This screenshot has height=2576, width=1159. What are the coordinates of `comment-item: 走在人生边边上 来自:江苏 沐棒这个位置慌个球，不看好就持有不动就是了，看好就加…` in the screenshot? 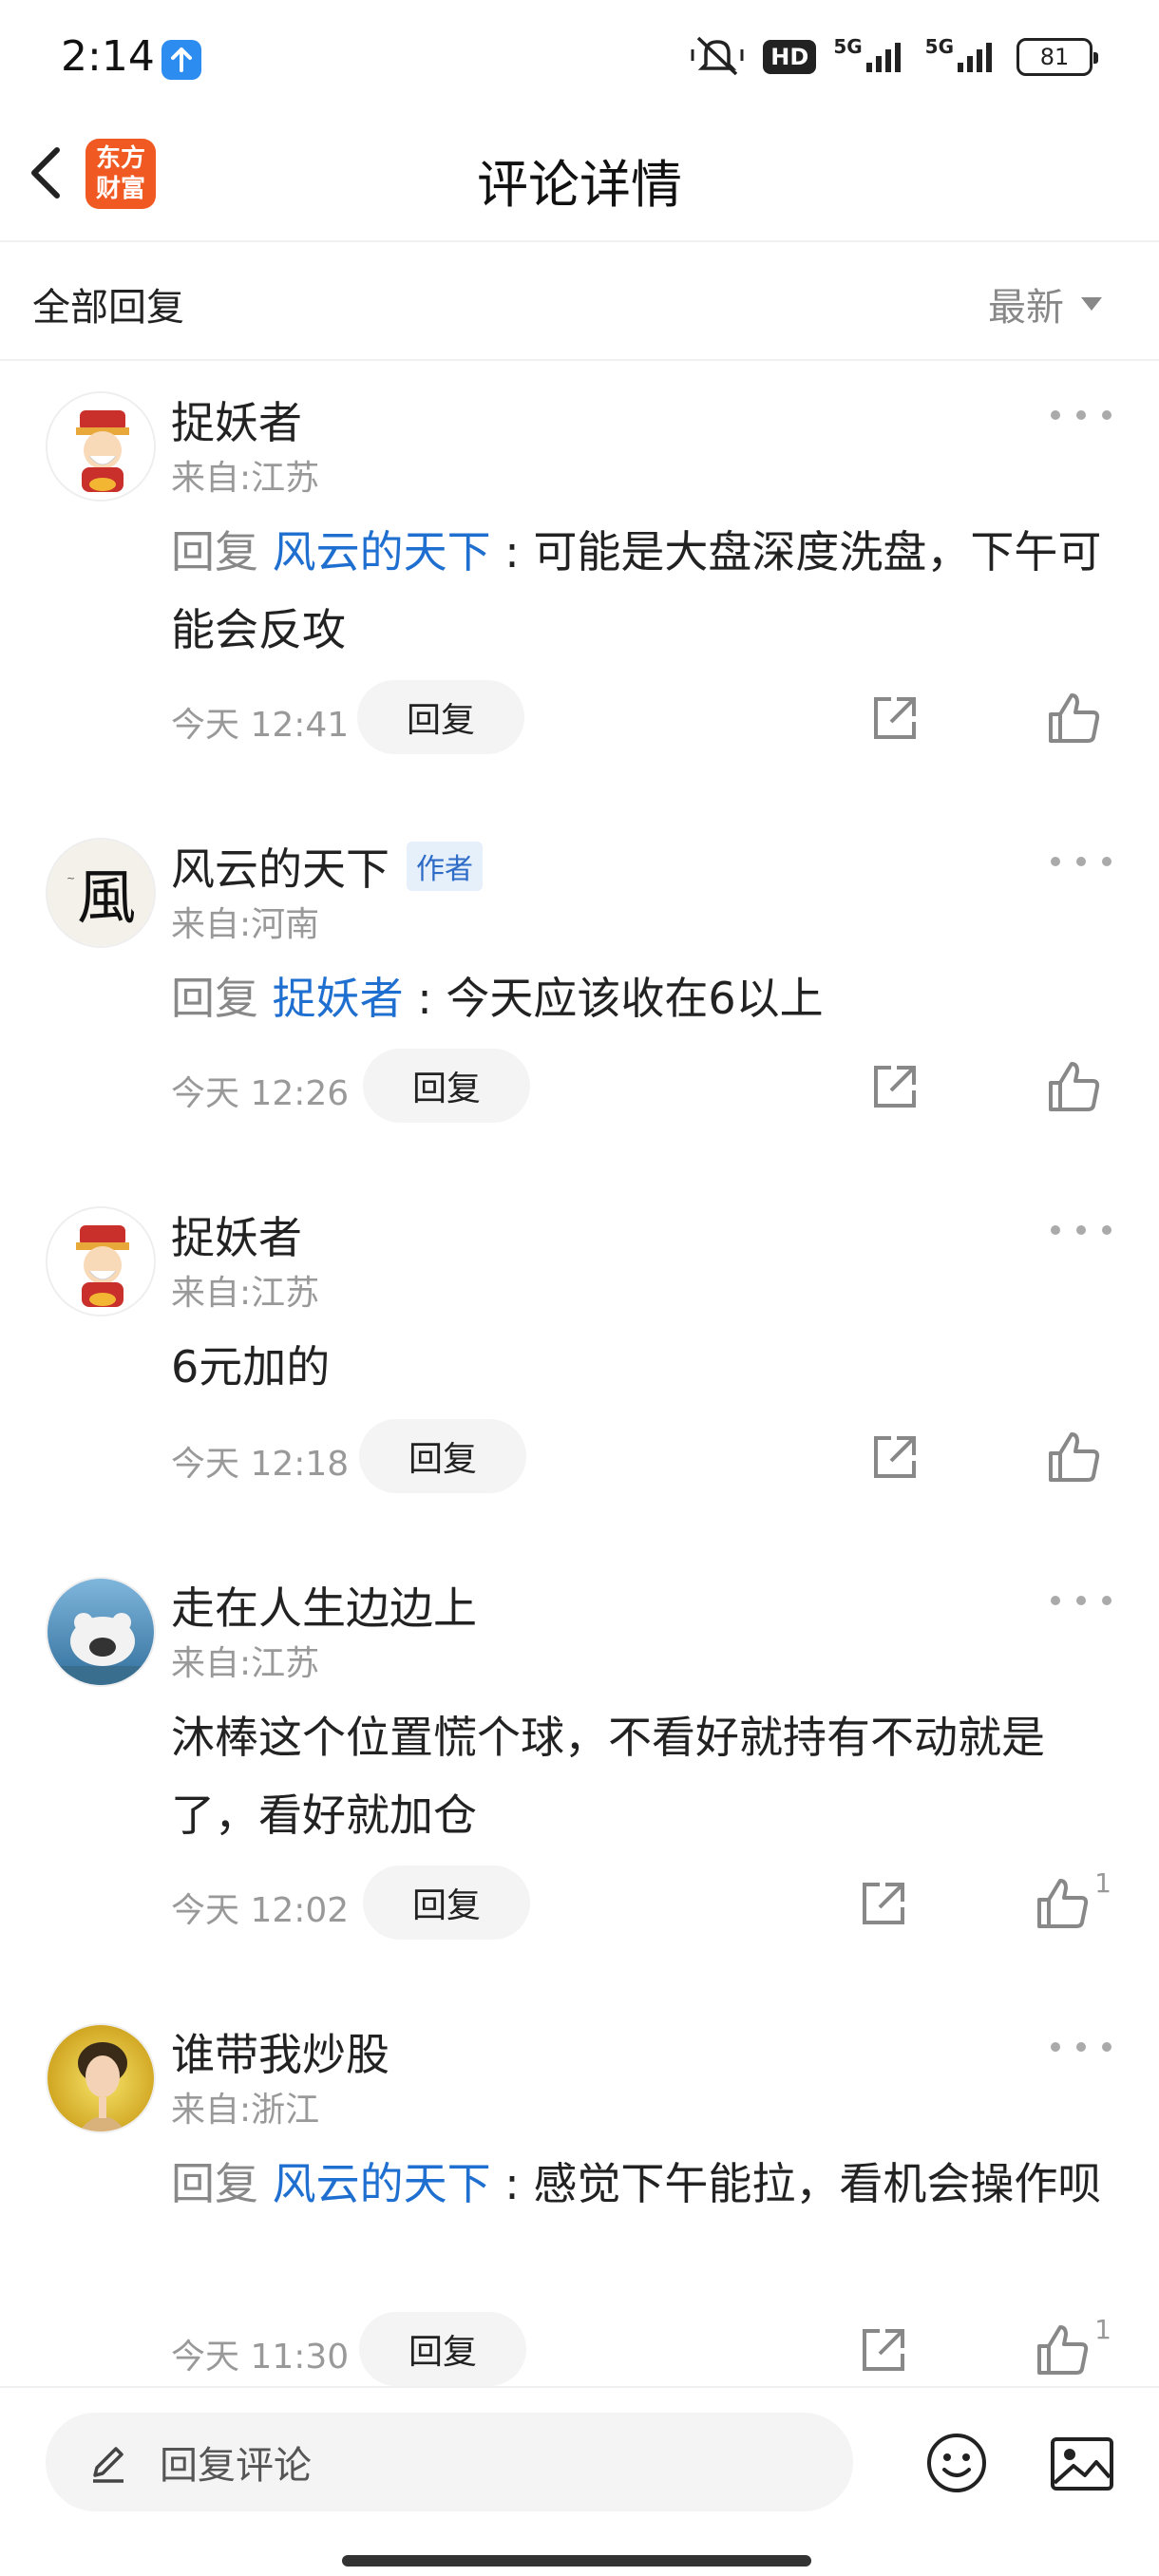 It's located at (579, 1767).